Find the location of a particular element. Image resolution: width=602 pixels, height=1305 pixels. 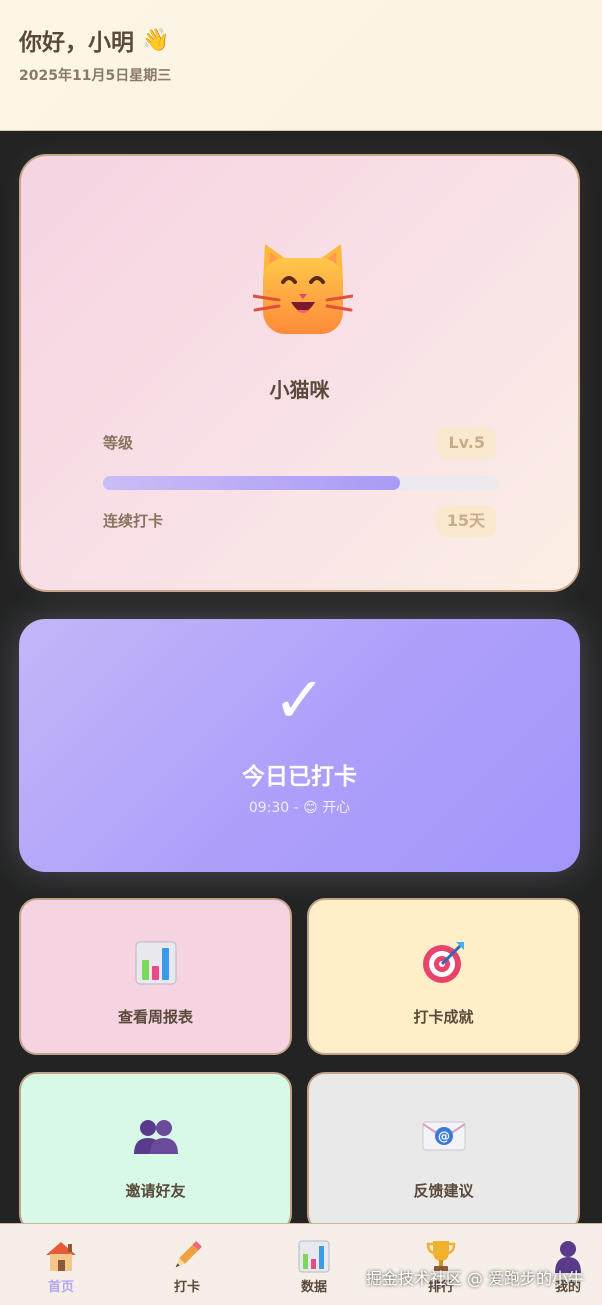

checkin-detail: 09:30 - 😊 开心 is located at coordinates (299, 807).